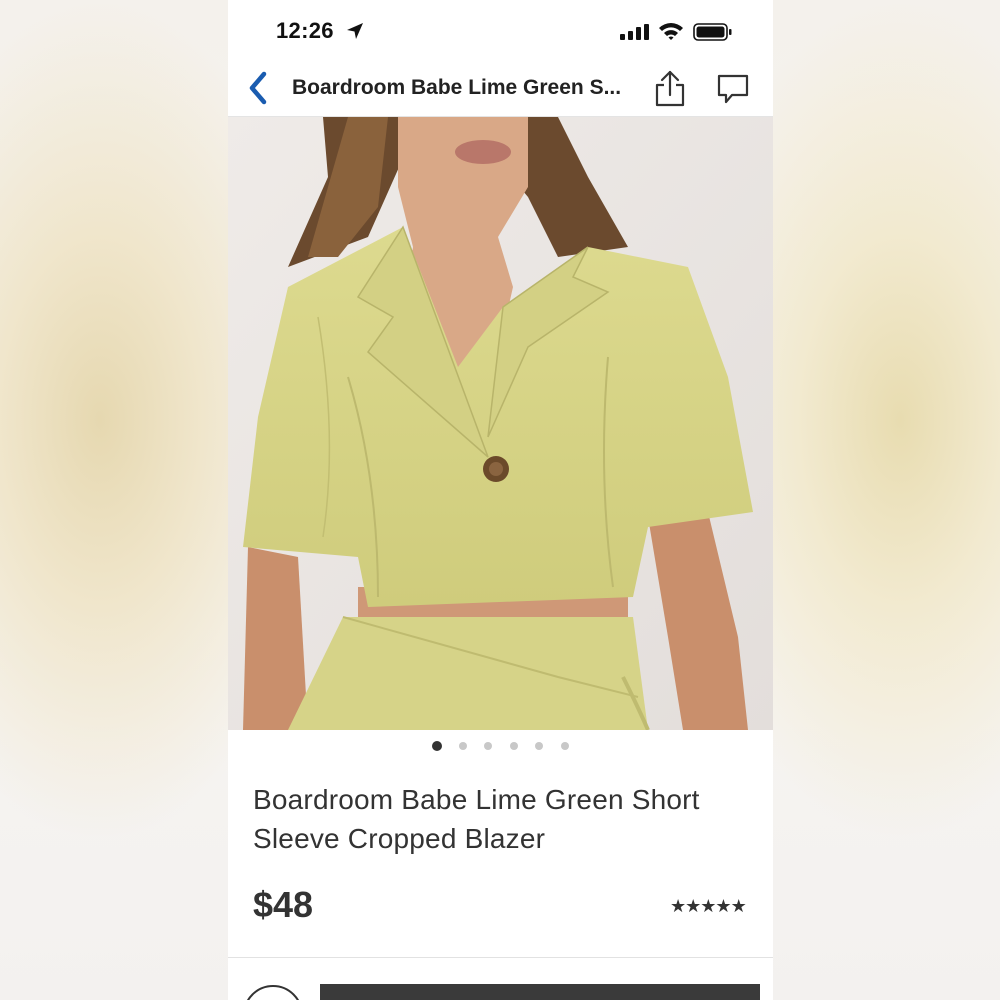 The image size is (1000, 1000). Describe the element at coordinates (257, 88) in the screenshot. I see `back-chevron-icon` at that location.